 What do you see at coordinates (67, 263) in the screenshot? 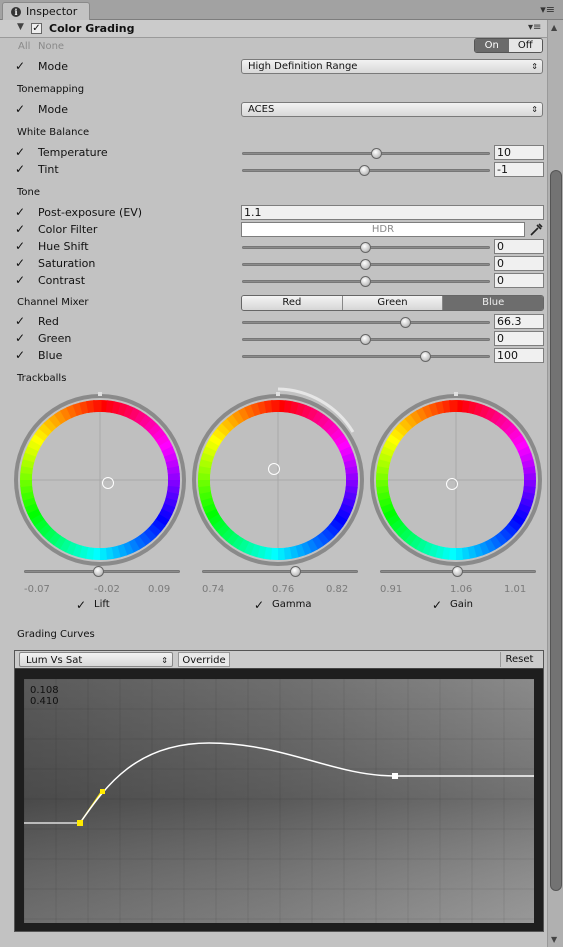
I see `saturation-label: Saturation` at bounding box center [67, 263].